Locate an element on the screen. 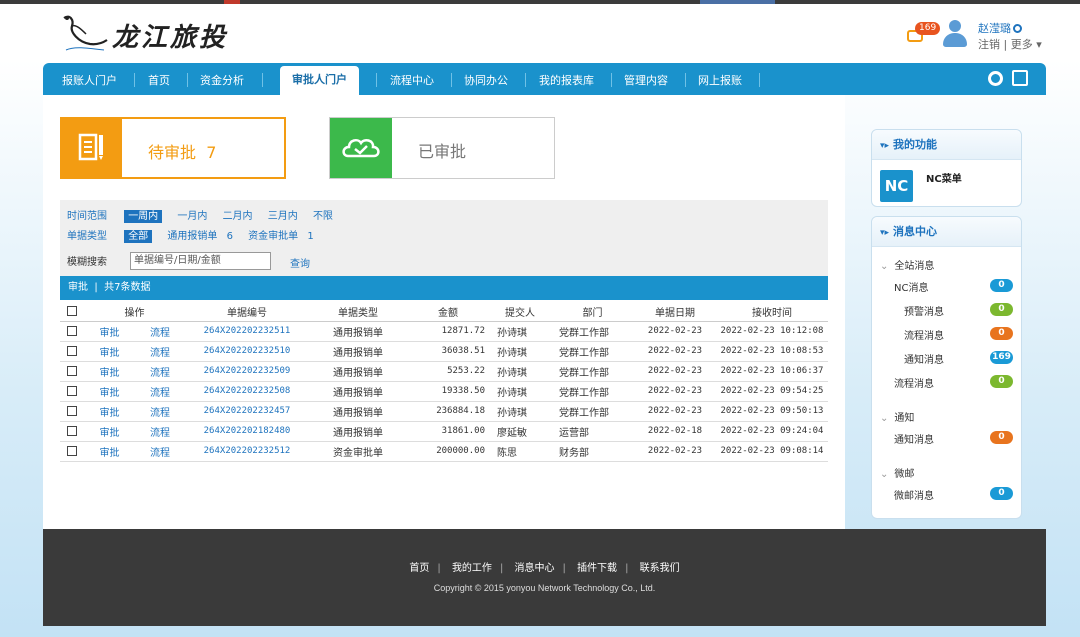  search-button: 查询 is located at coordinates (300, 262).